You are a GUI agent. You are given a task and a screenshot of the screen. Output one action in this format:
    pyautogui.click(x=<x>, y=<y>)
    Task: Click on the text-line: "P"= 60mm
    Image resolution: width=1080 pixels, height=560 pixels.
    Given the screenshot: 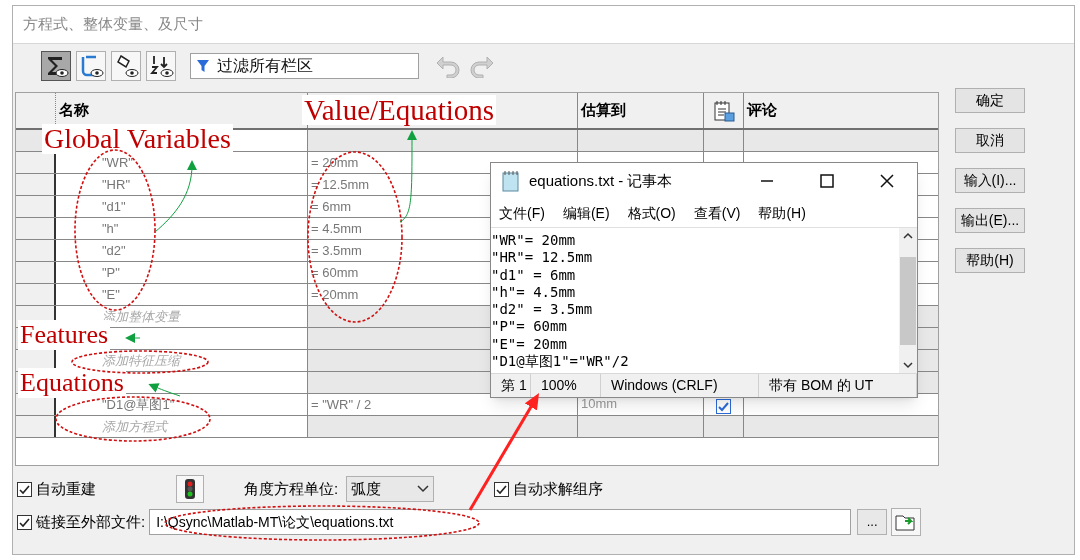 What is the action you would take?
    pyautogui.click(x=529, y=327)
    